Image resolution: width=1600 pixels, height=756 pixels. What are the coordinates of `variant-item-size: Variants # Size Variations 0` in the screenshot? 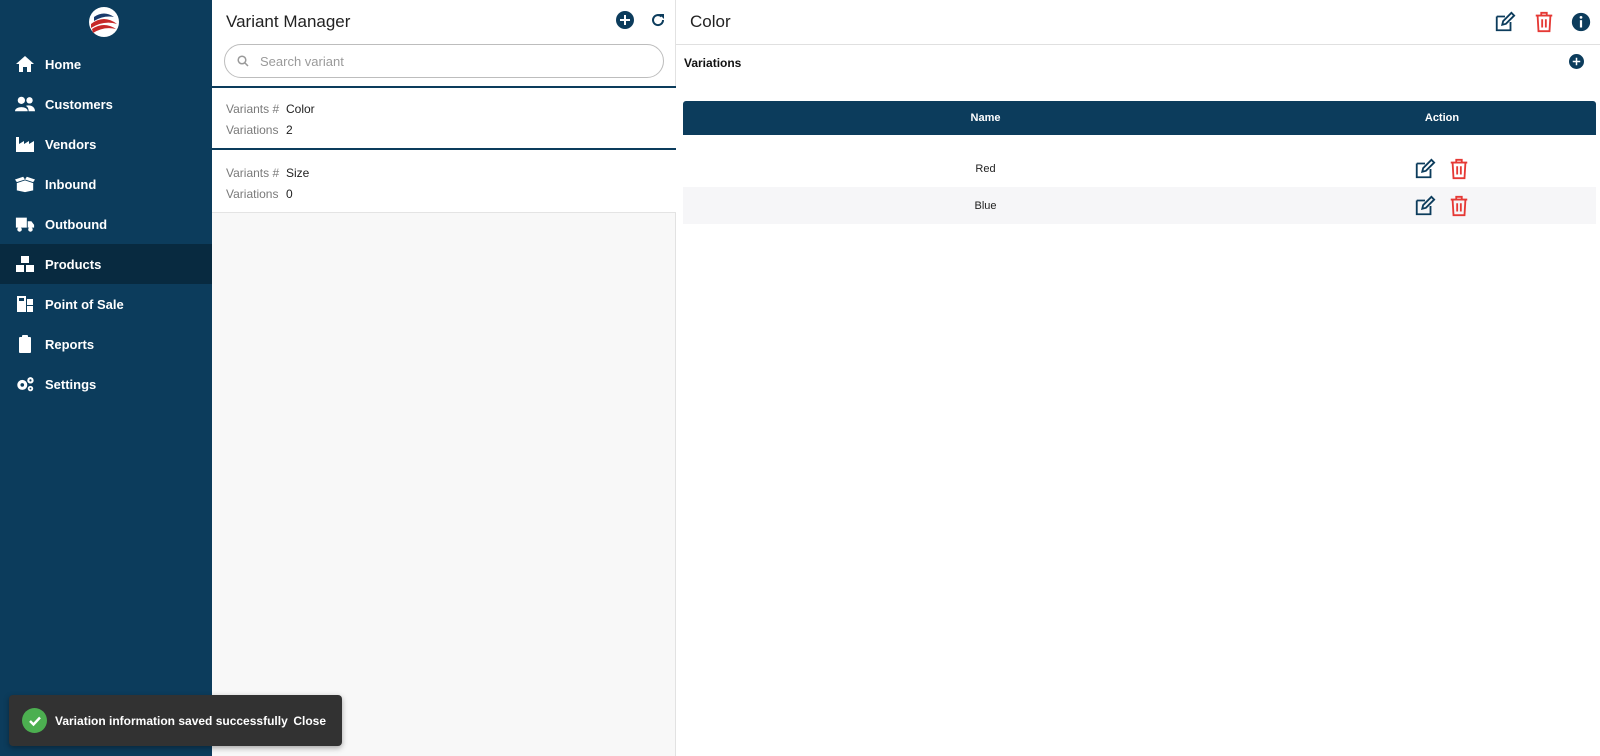 It's located at (444, 181).